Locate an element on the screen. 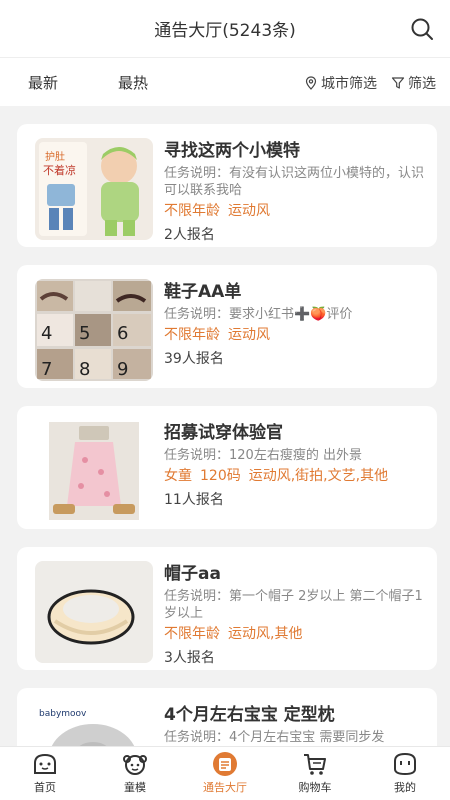 Image resolution: width=450 pixels, height=800 pixels. signup-count: 2人报名 is located at coordinates (189, 235).